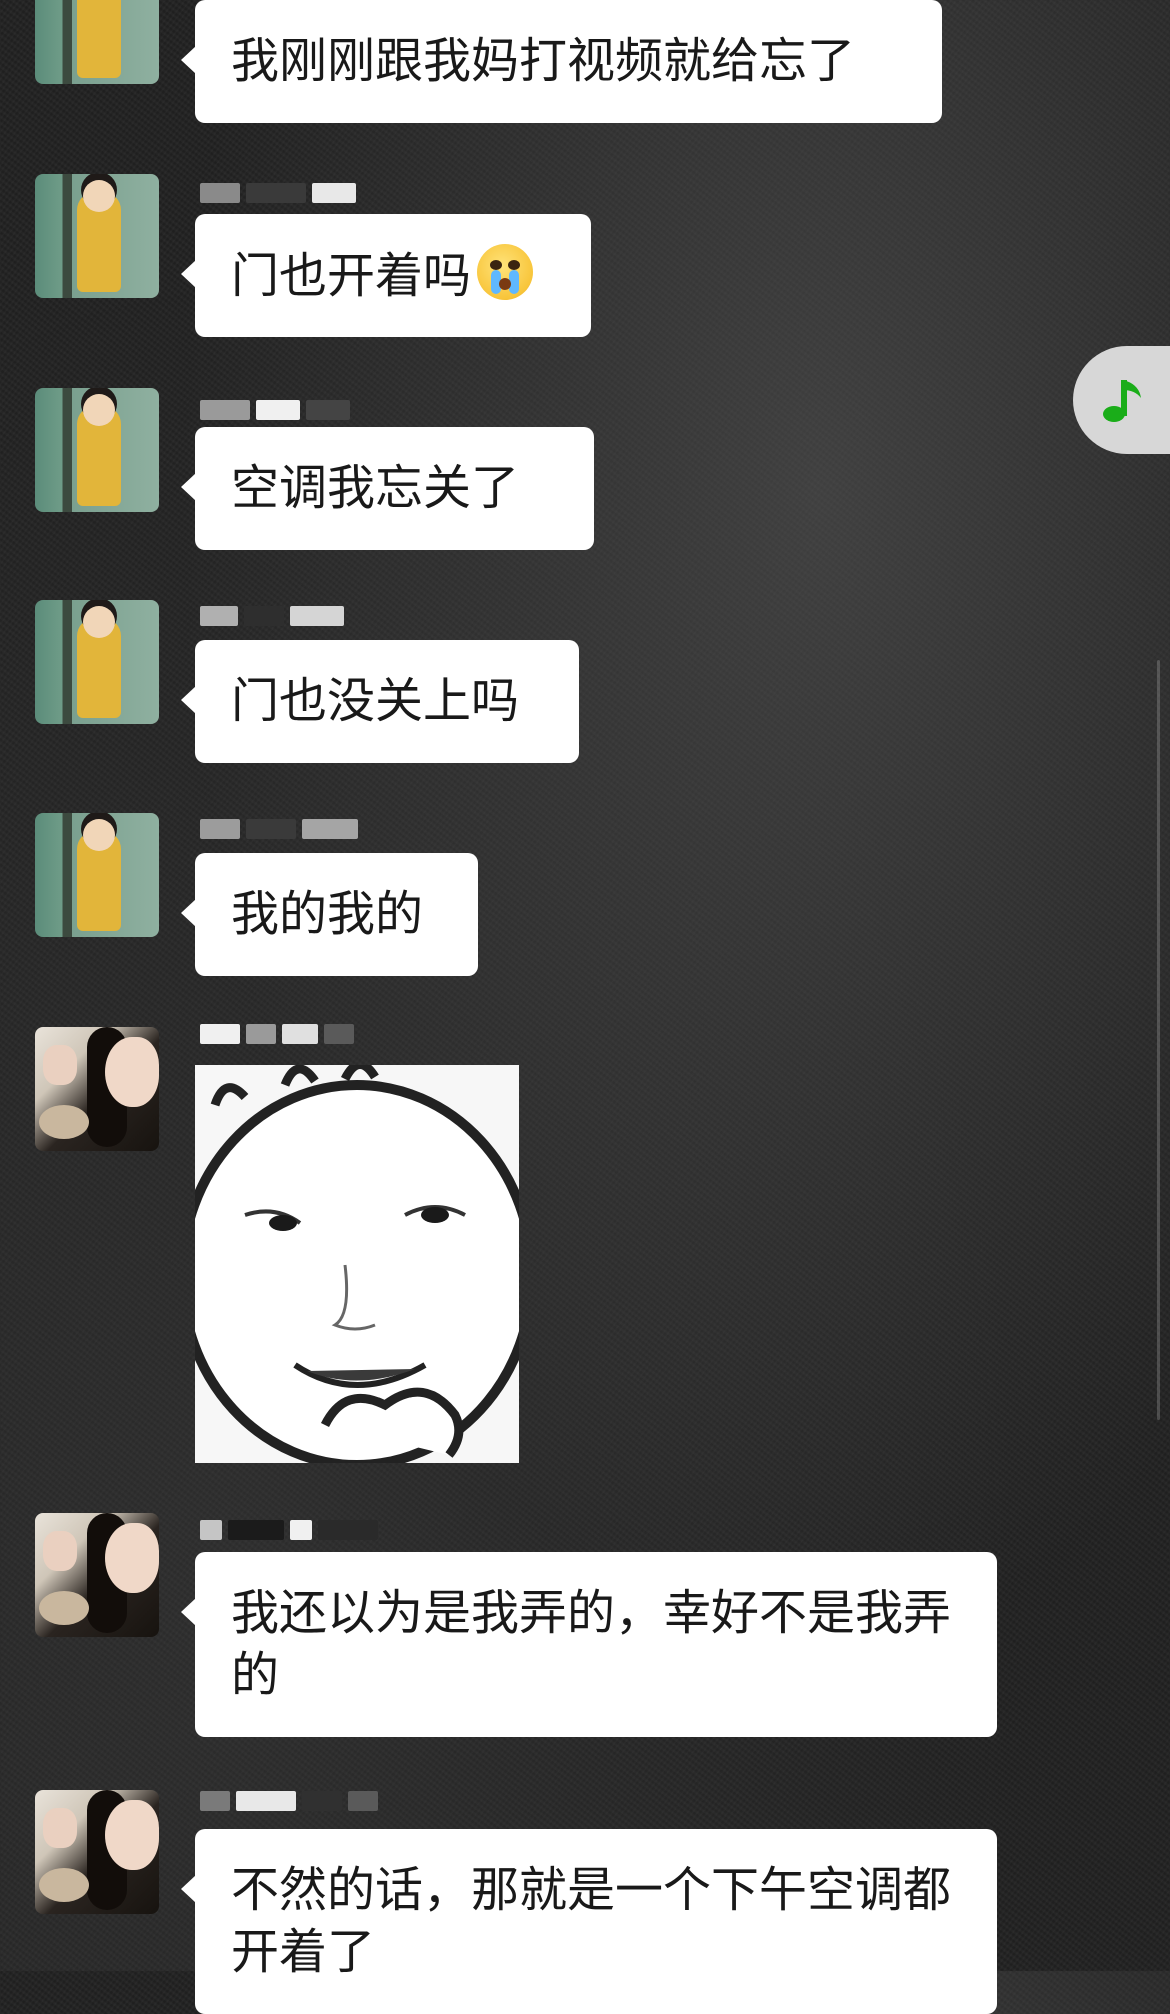 The height and width of the screenshot is (2014, 1170). I want to click on message-bubble: 门也没关上吗, so click(380, 701).